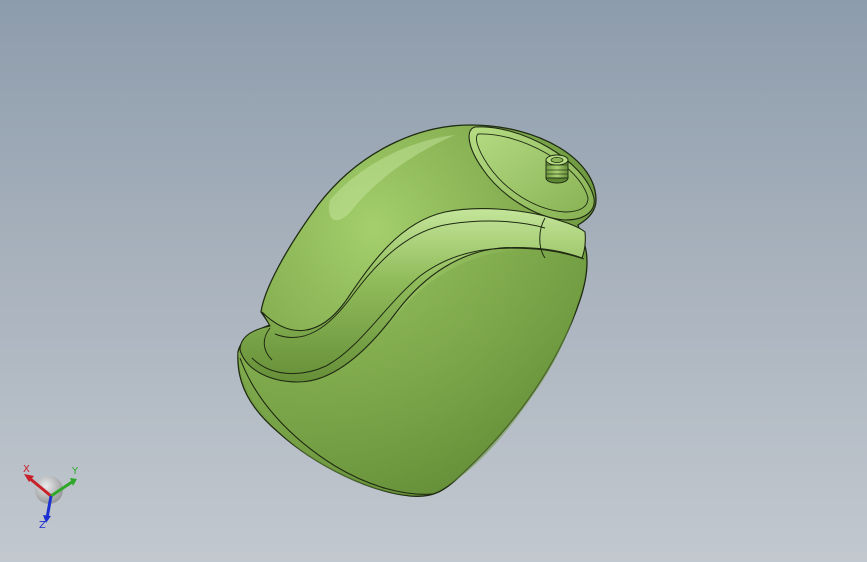 The image size is (867, 562). Describe the element at coordinates (75, 471) in the screenshot. I see `y-axis-label: Y` at that location.